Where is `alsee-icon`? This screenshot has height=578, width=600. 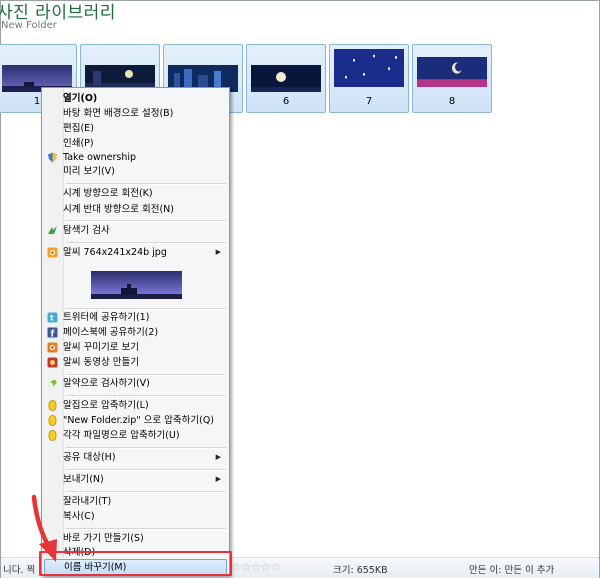
alsee-icon is located at coordinates (52, 252).